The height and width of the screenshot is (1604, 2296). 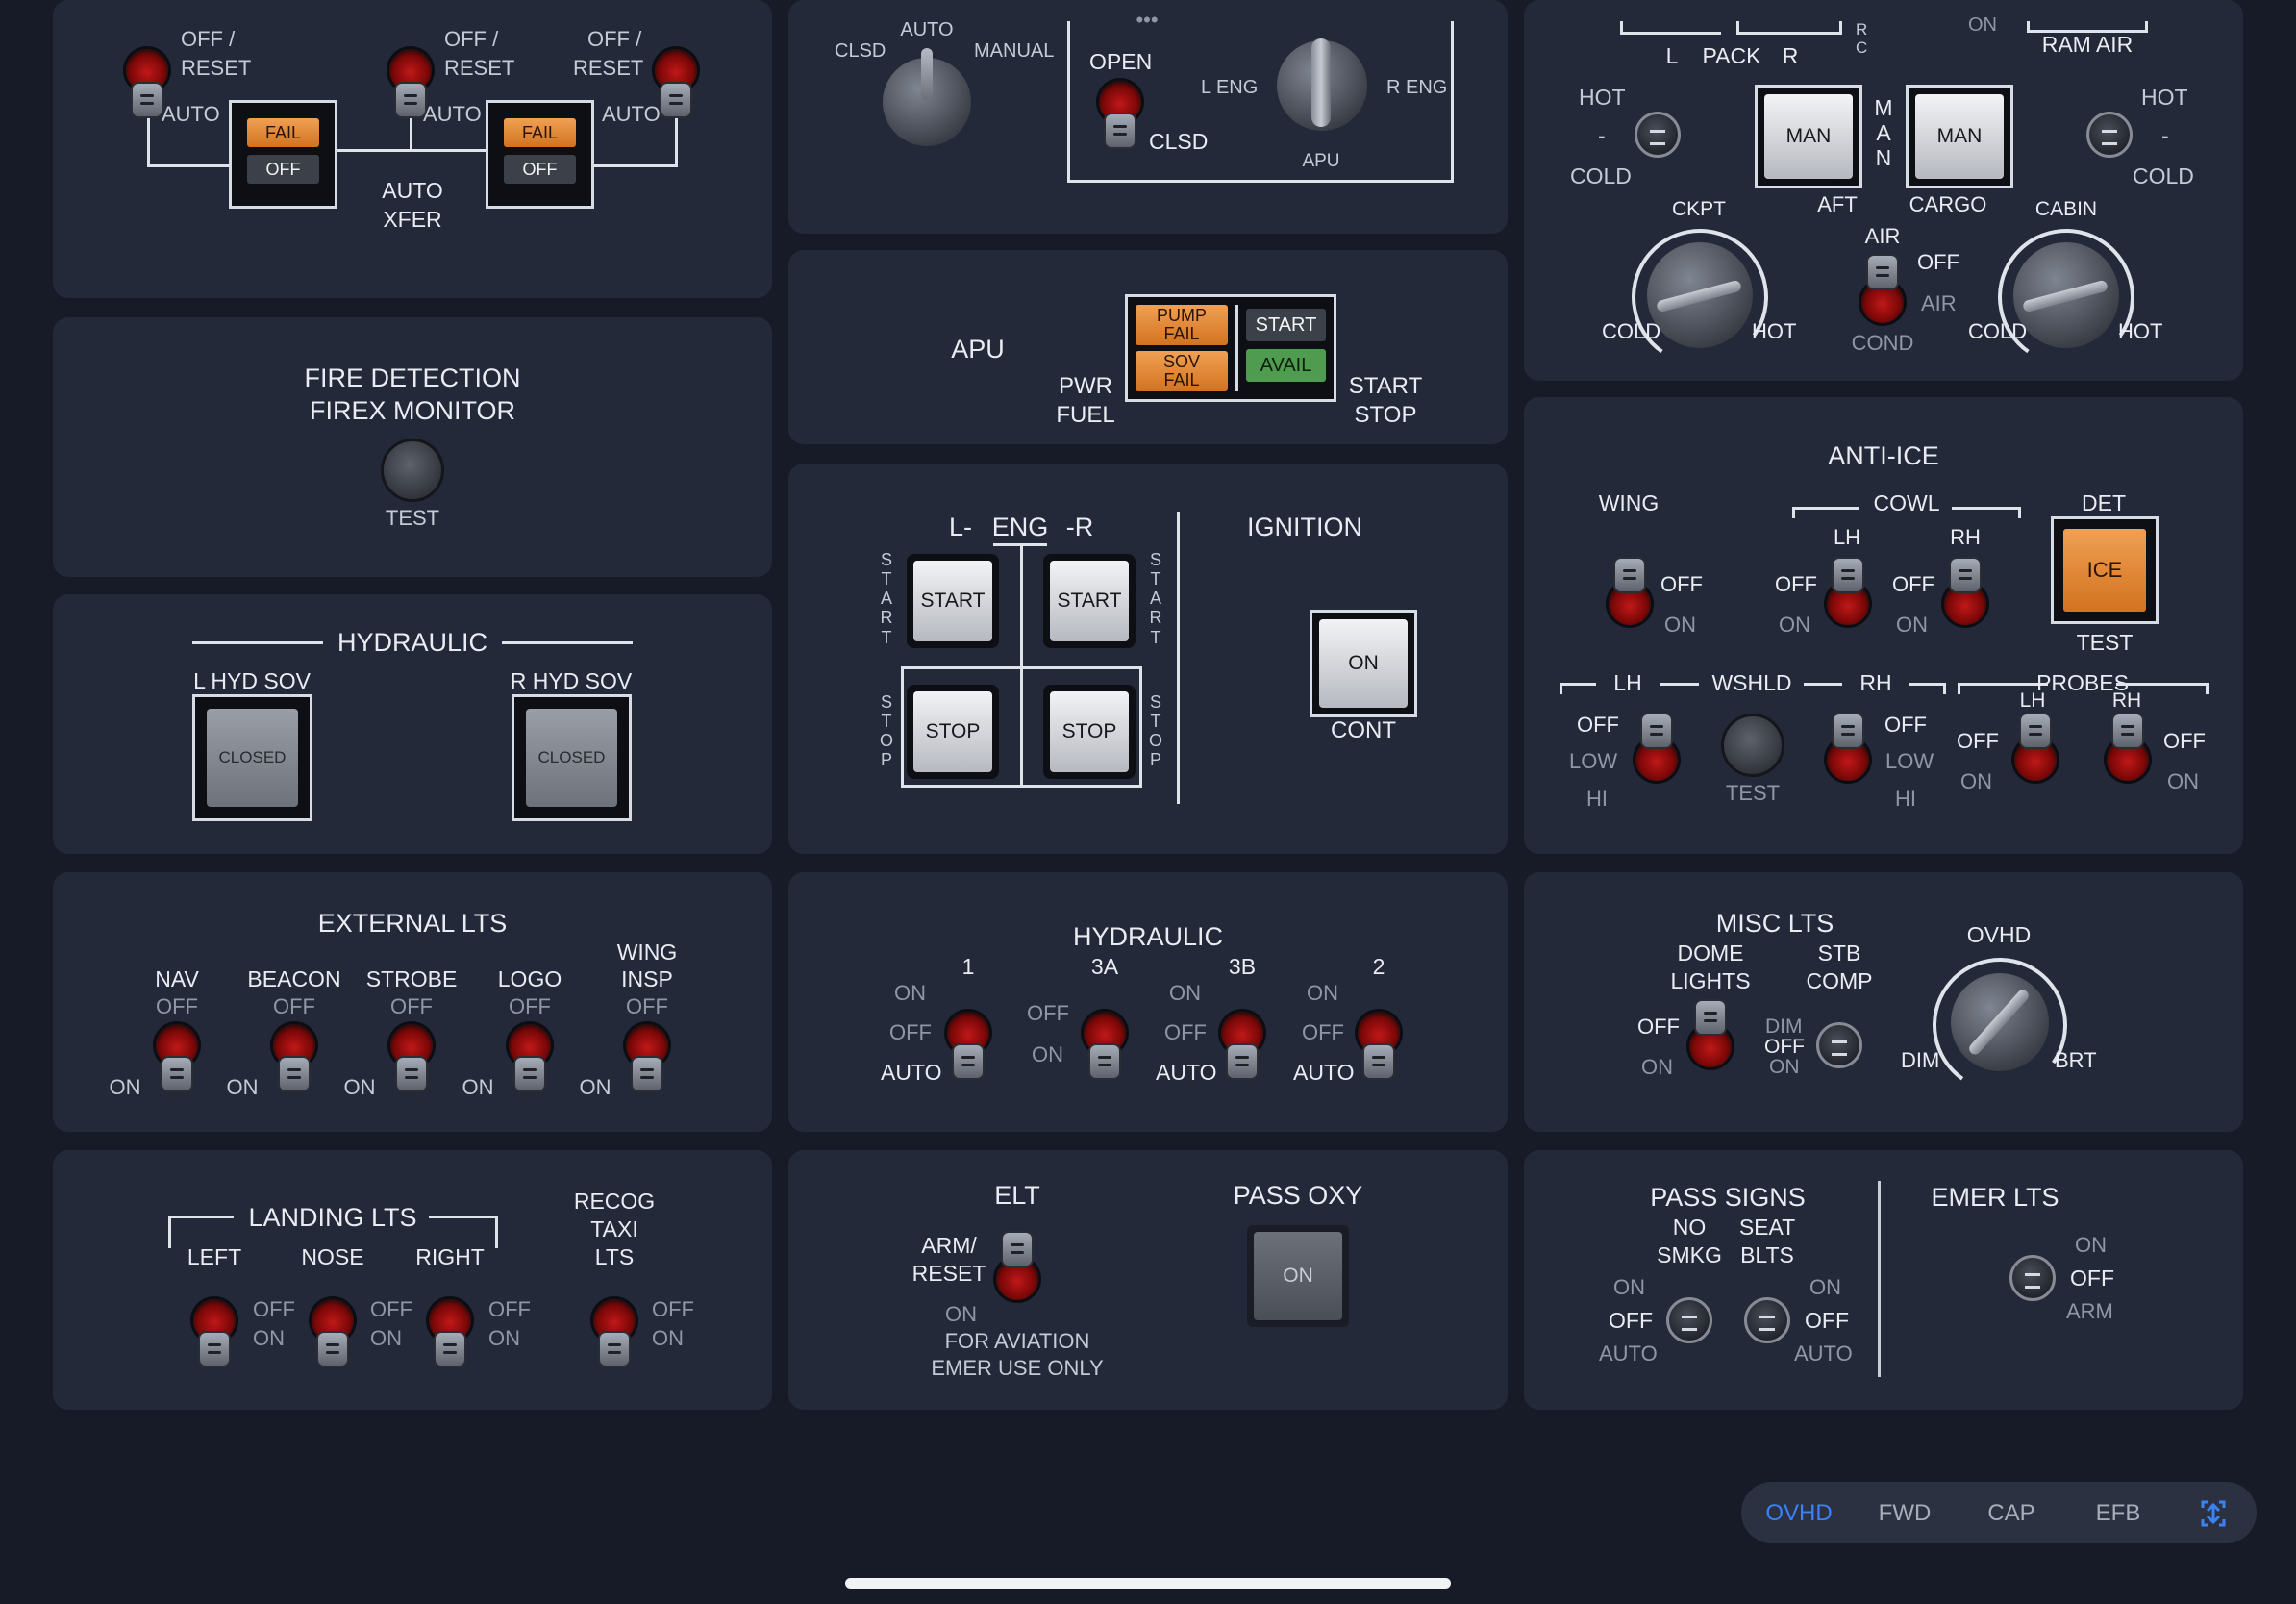 What do you see at coordinates (540, 154) in the screenshot?
I see `fail-off-button-right: FAIL OFF` at bounding box center [540, 154].